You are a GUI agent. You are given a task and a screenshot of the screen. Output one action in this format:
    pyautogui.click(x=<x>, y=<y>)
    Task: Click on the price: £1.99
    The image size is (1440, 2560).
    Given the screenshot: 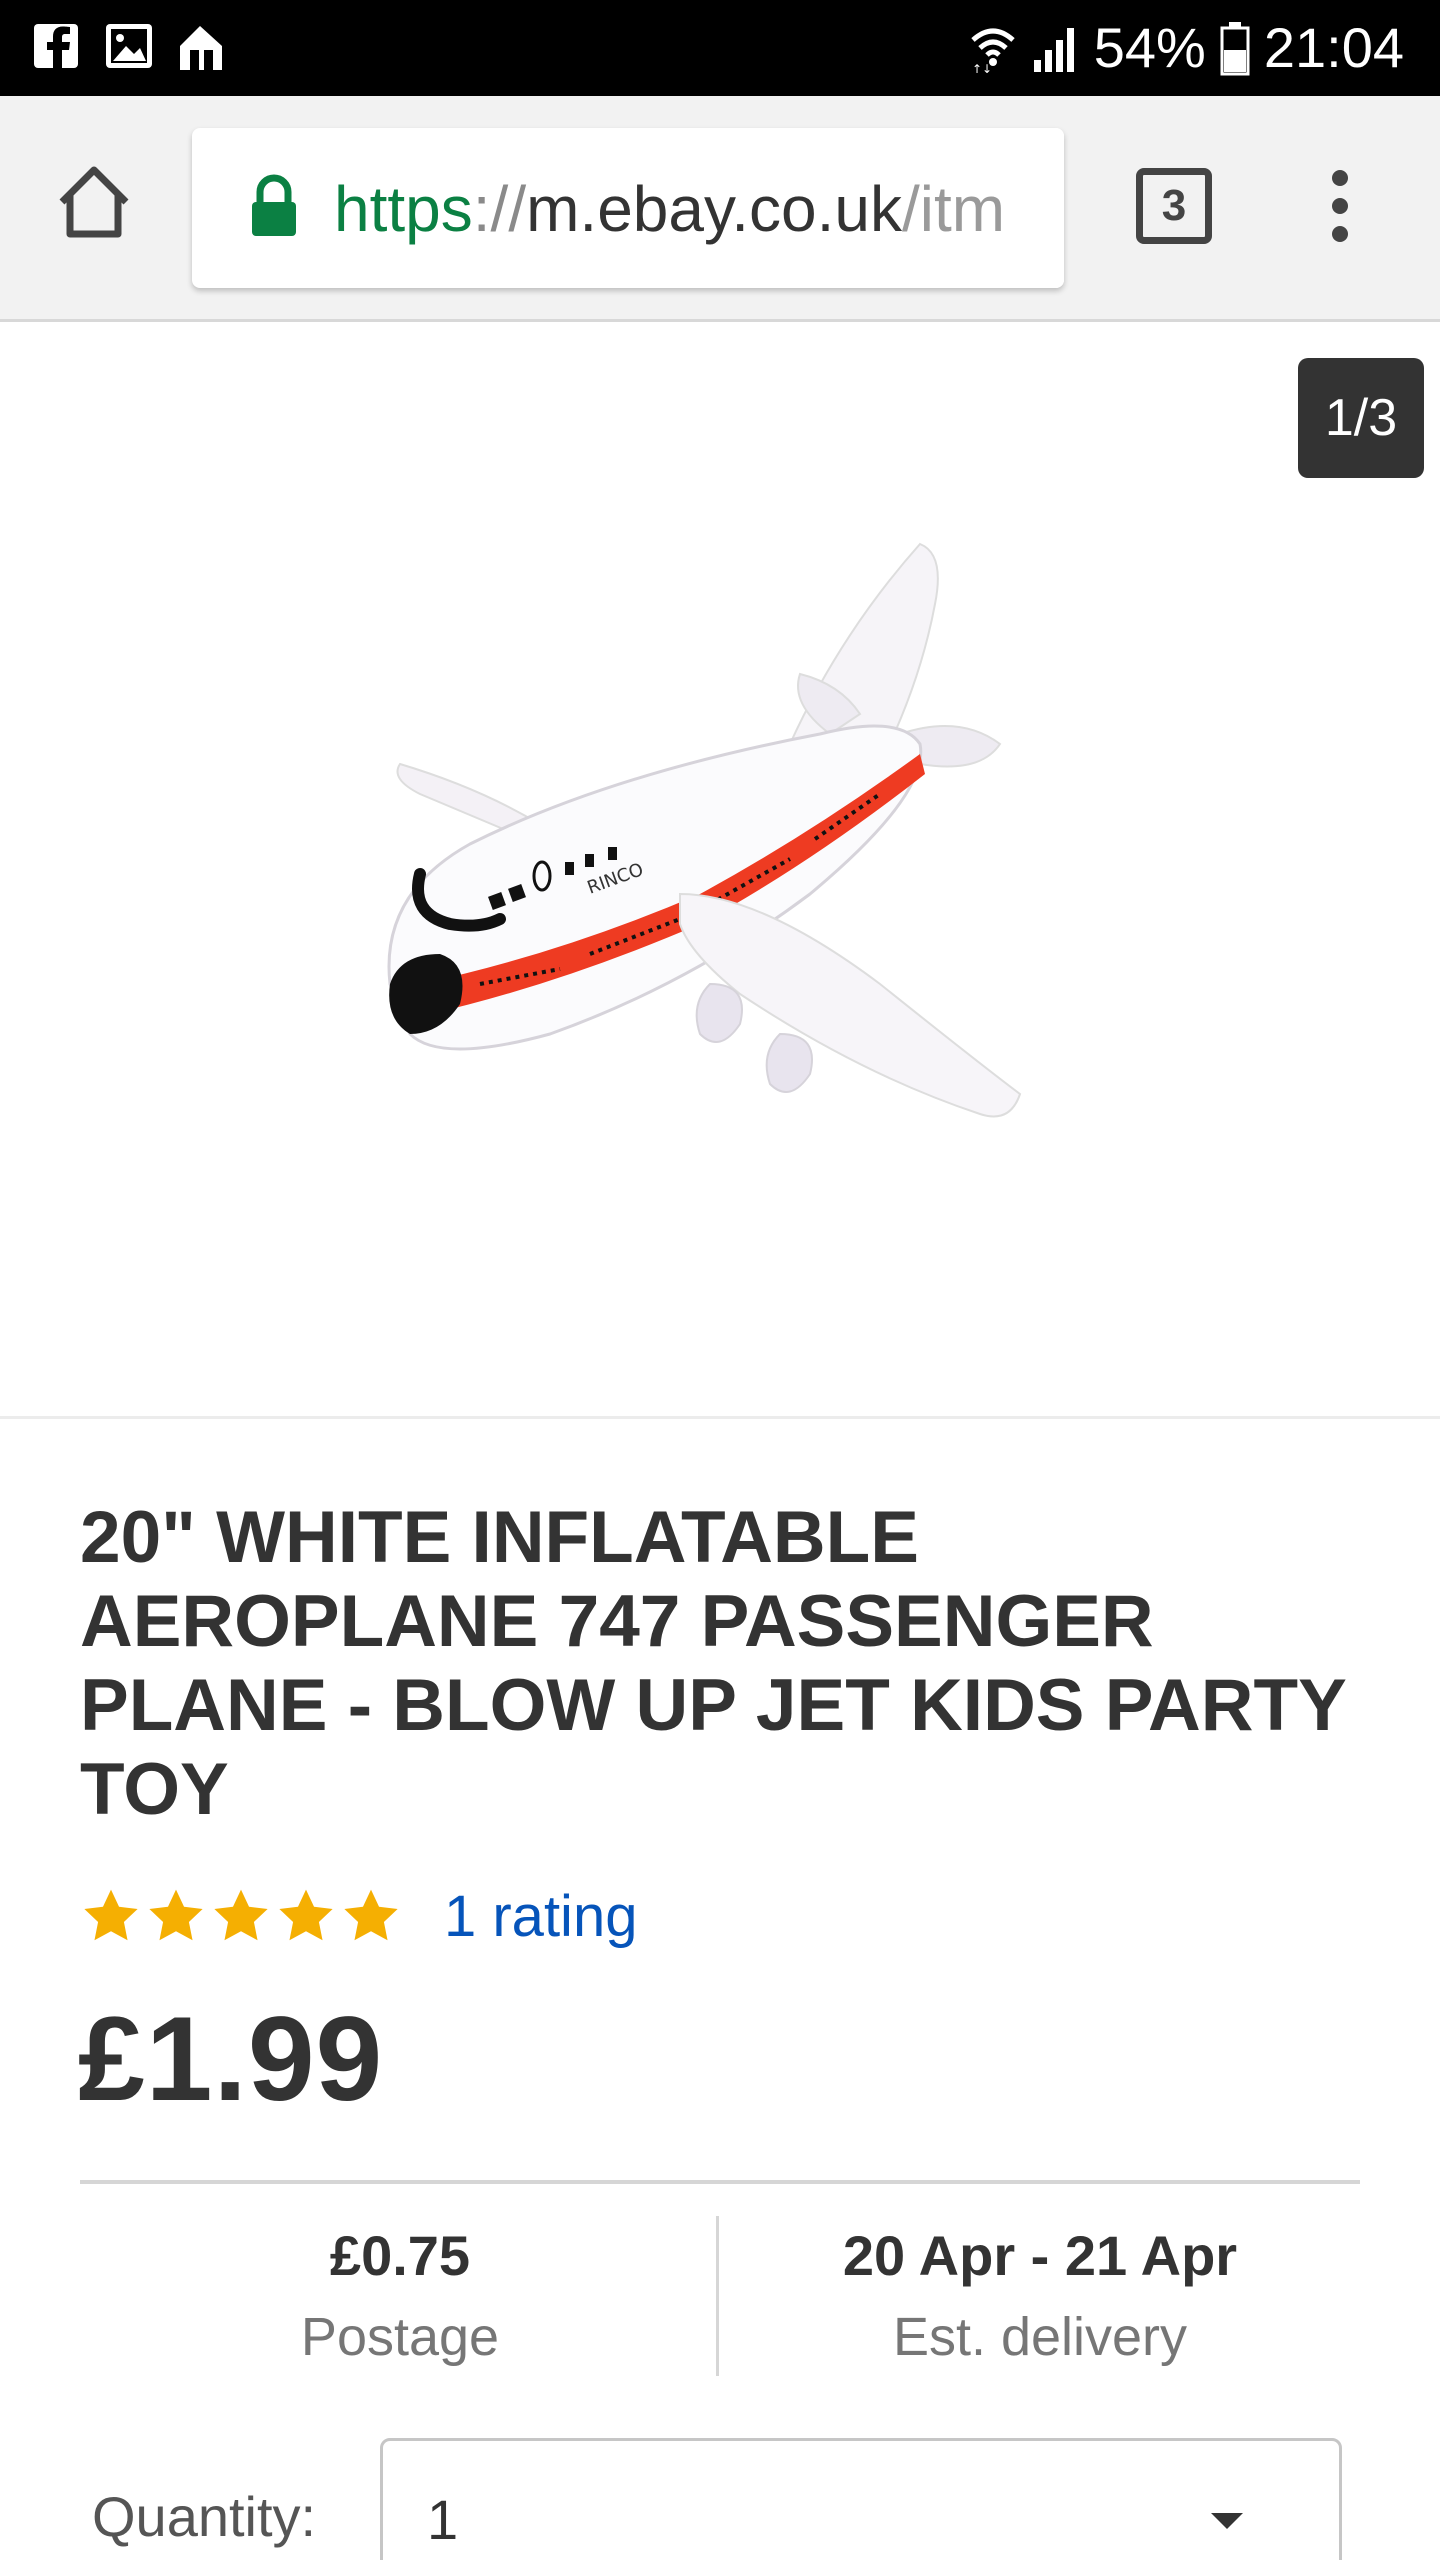 What is the action you would take?
    pyautogui.click(x=231, y=2059)
    